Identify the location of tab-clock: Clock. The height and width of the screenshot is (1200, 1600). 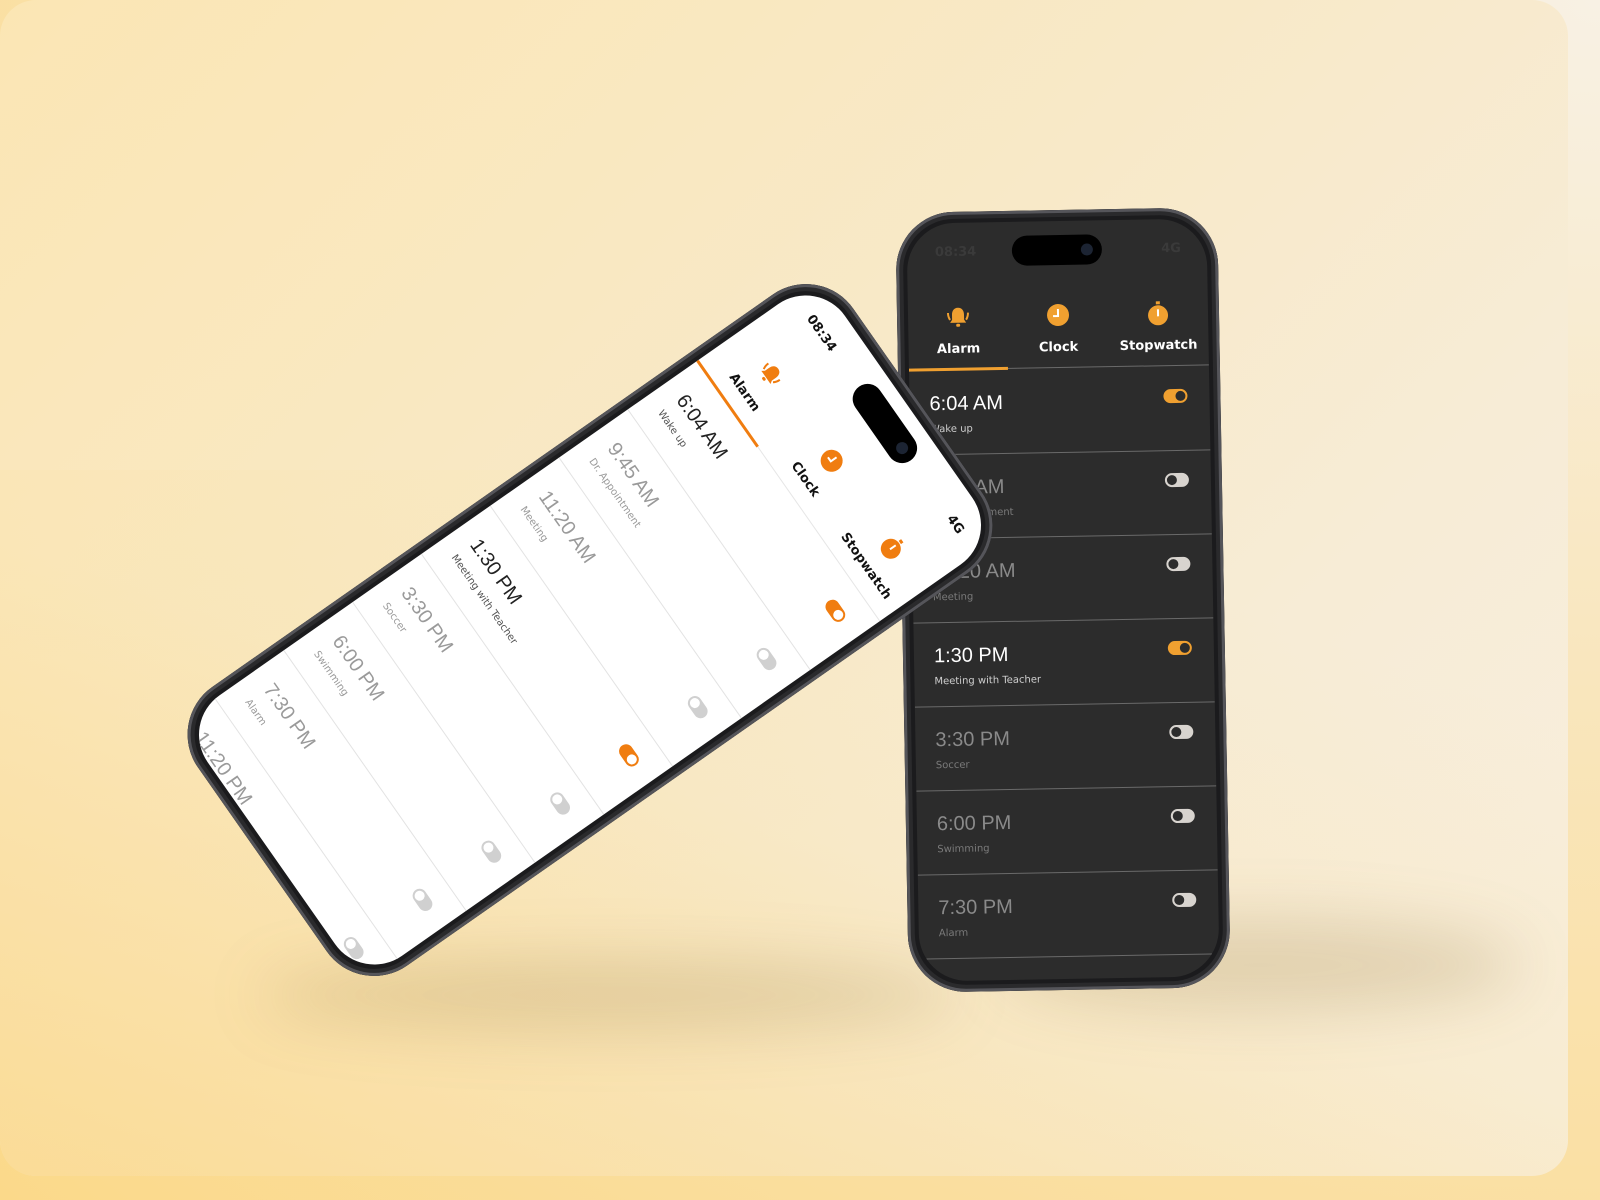
(1058, 327).